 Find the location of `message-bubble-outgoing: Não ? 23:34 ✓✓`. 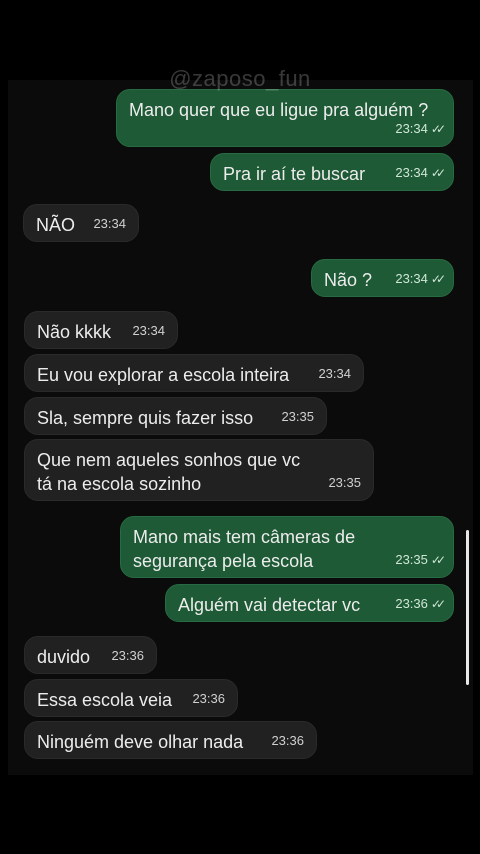

message-bubble-outgoing: Não ? 23:34 ✓✓ is located at coordinates (382, 278).